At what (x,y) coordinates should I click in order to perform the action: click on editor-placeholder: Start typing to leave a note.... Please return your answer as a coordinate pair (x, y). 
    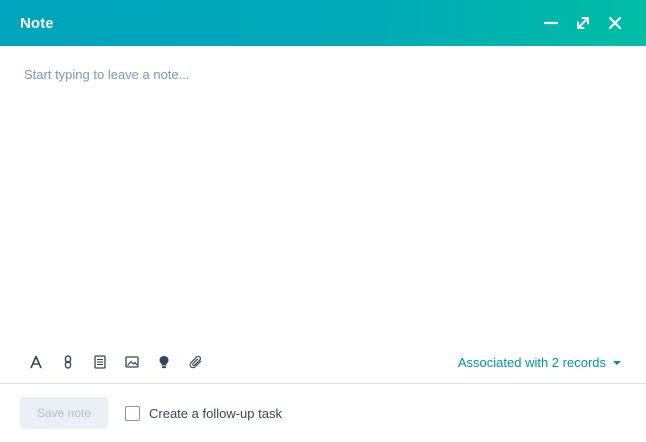
    Looking at the image, I should click on (107, 74).